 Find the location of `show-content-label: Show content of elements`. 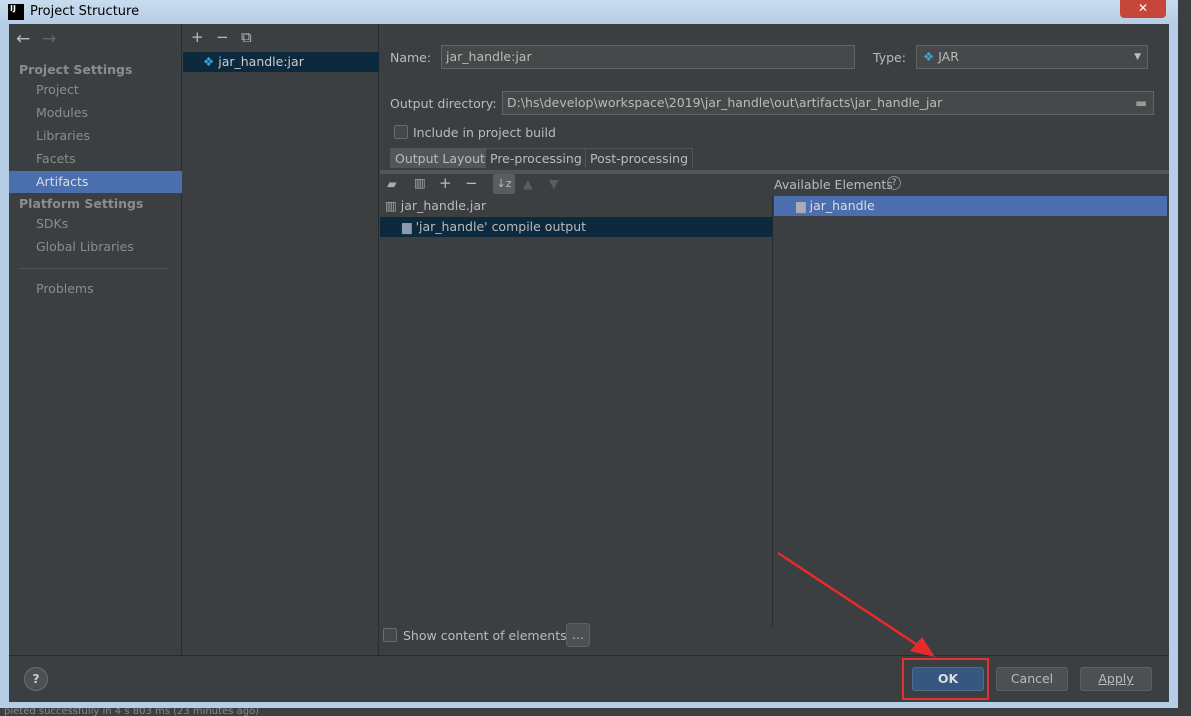

show-content-label: Show content of elements is located at coordinates (485, 635).